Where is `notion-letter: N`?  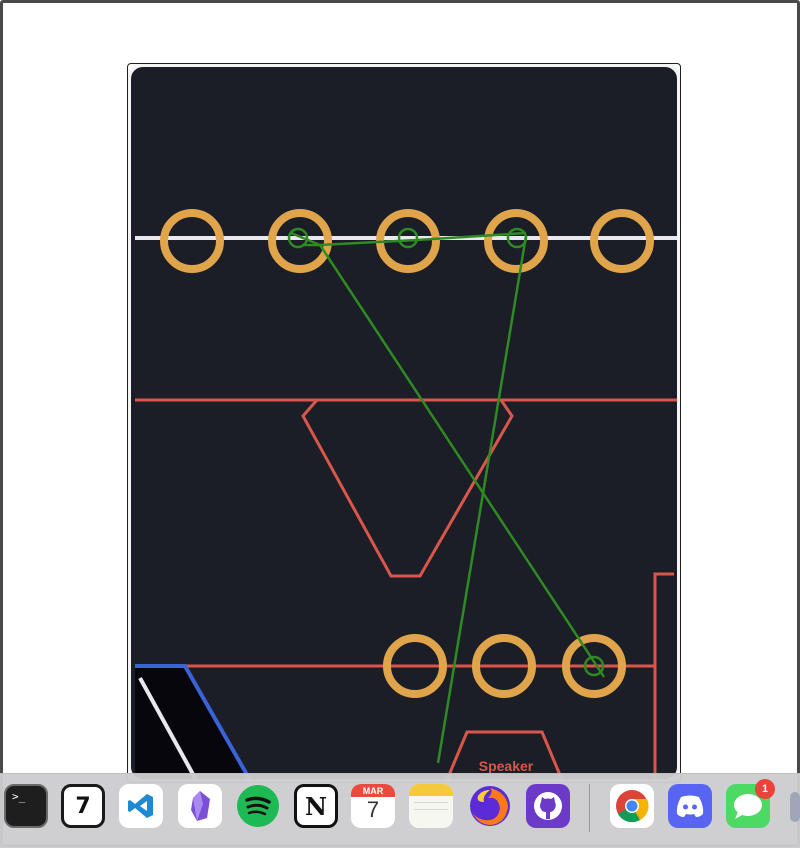 notion-letter: N is located at coordinates (316, 806).